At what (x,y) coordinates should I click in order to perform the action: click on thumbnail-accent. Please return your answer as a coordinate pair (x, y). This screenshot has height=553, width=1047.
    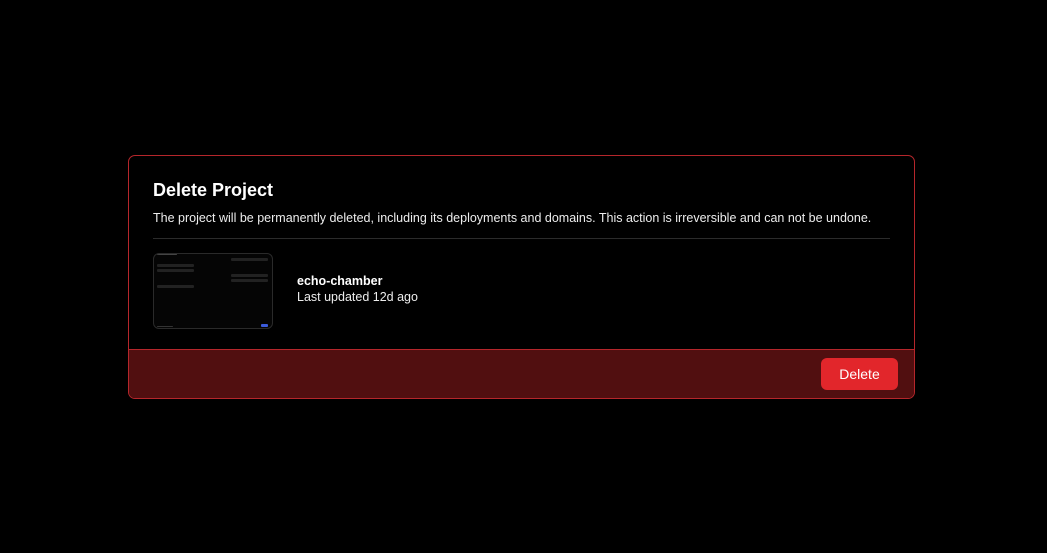
    Looking at the image, I should click on (264, 325).